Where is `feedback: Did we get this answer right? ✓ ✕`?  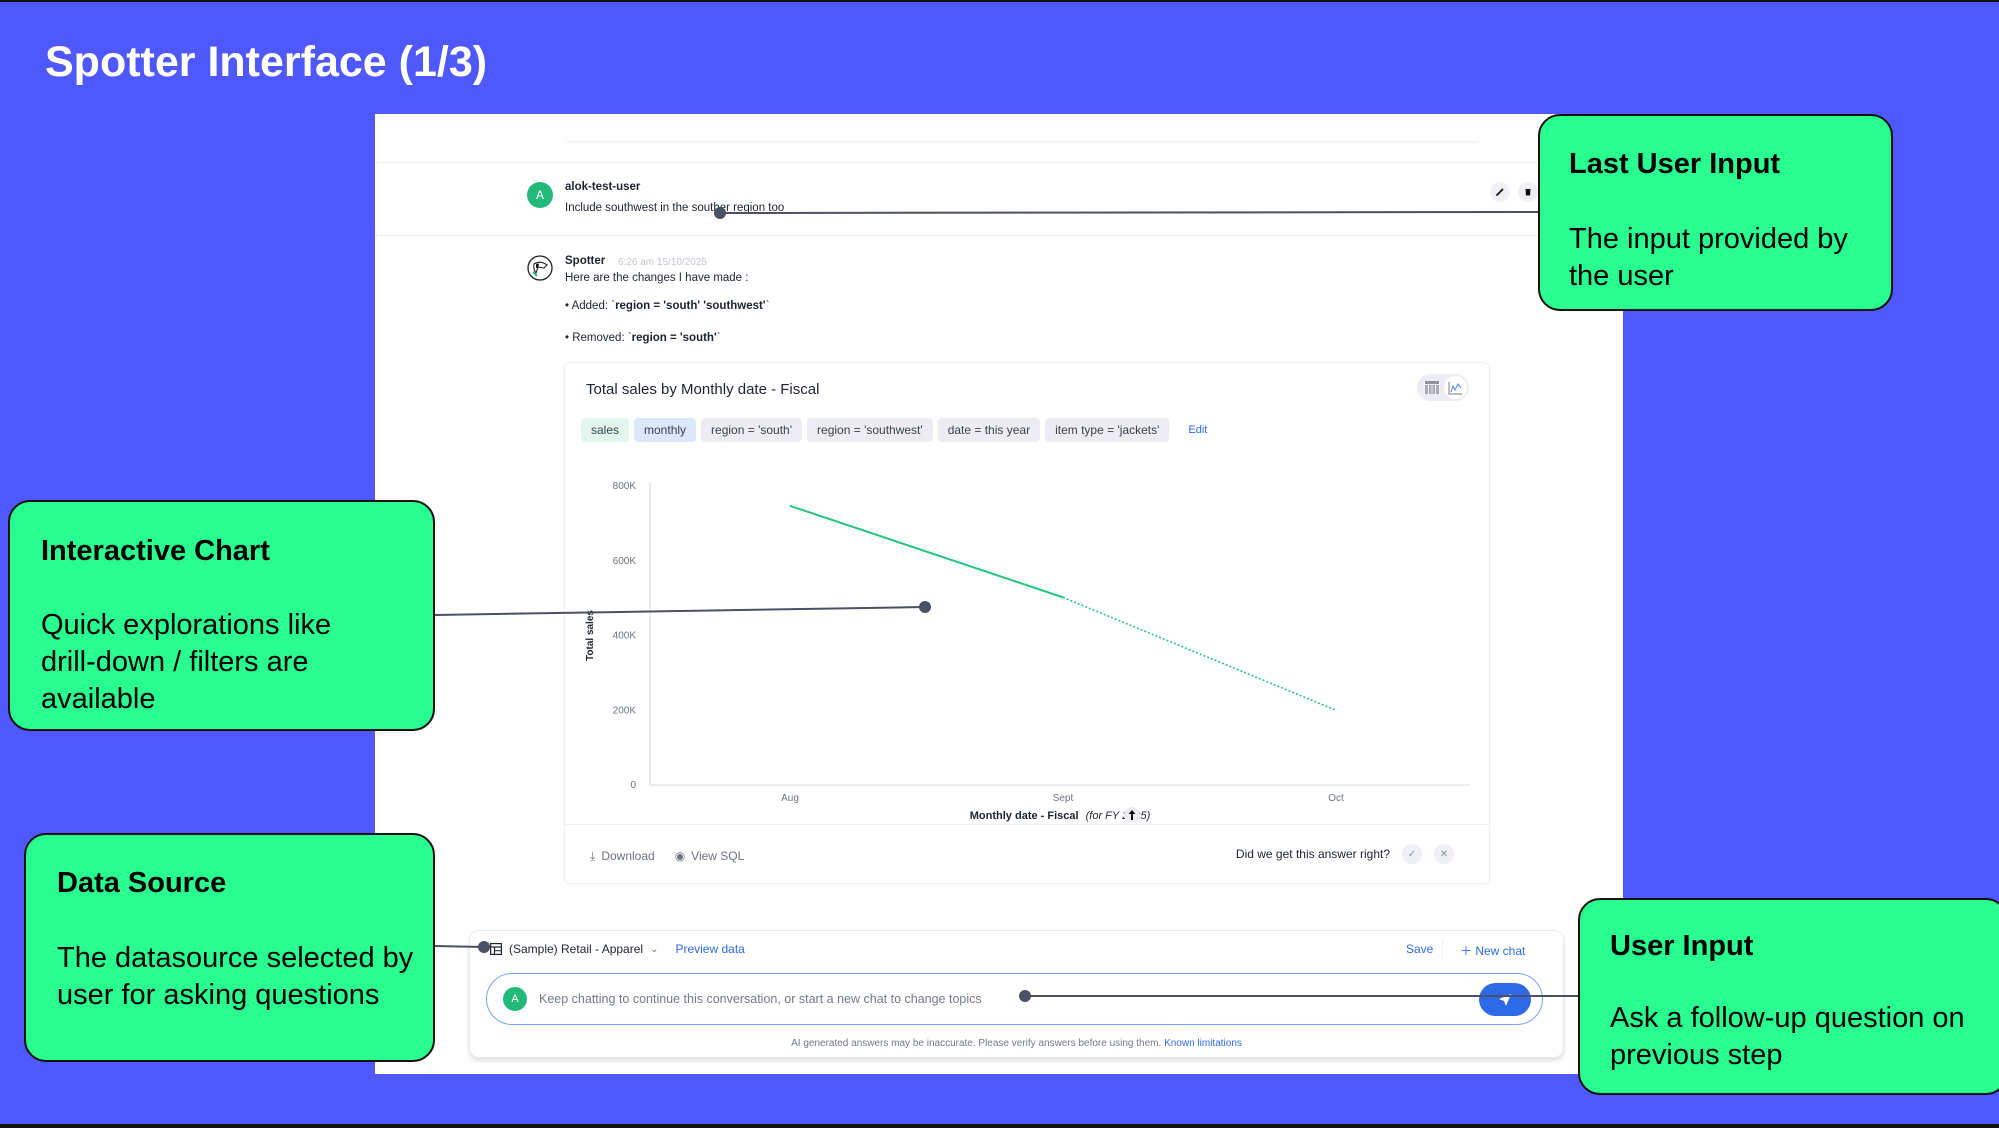
feedback: Did we get this answer right? ✓ ✕ is located at coordinates (1345, 854).